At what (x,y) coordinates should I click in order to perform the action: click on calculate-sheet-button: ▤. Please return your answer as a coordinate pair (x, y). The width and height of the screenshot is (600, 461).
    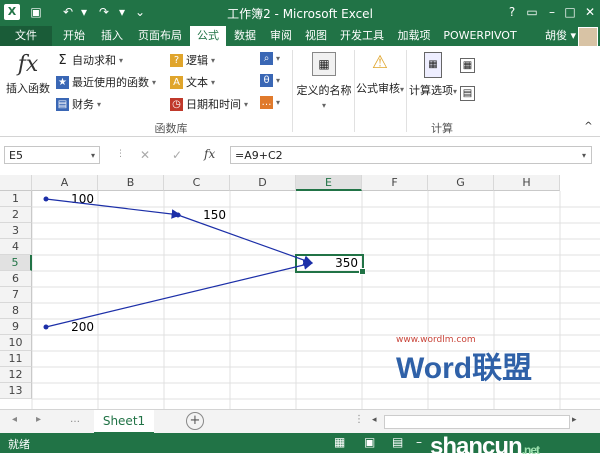
    Looking at the image, I should click on (467, 93).